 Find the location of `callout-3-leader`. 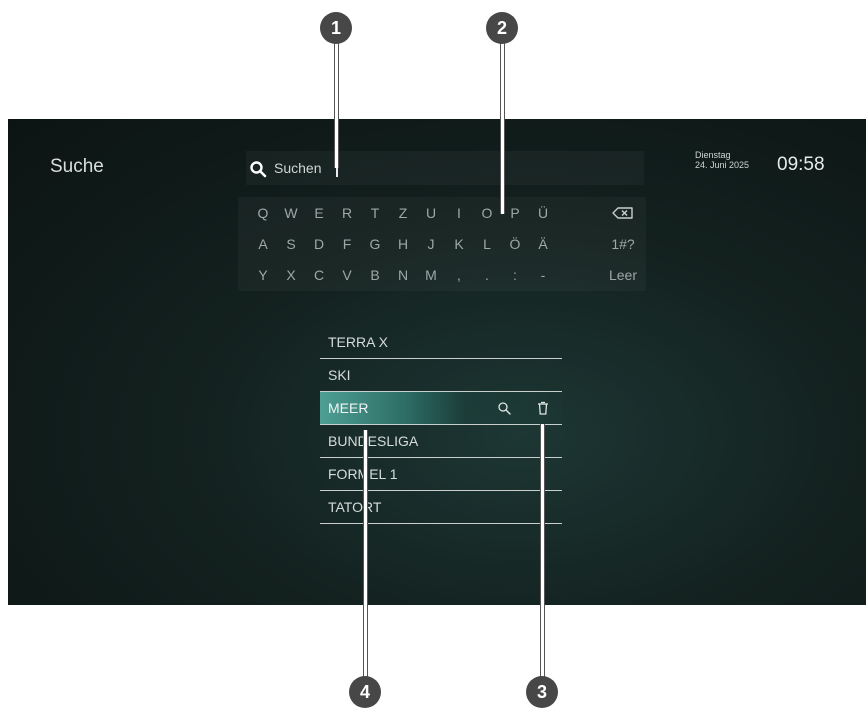

callout-3-leader is located at coordinates (542, 552).